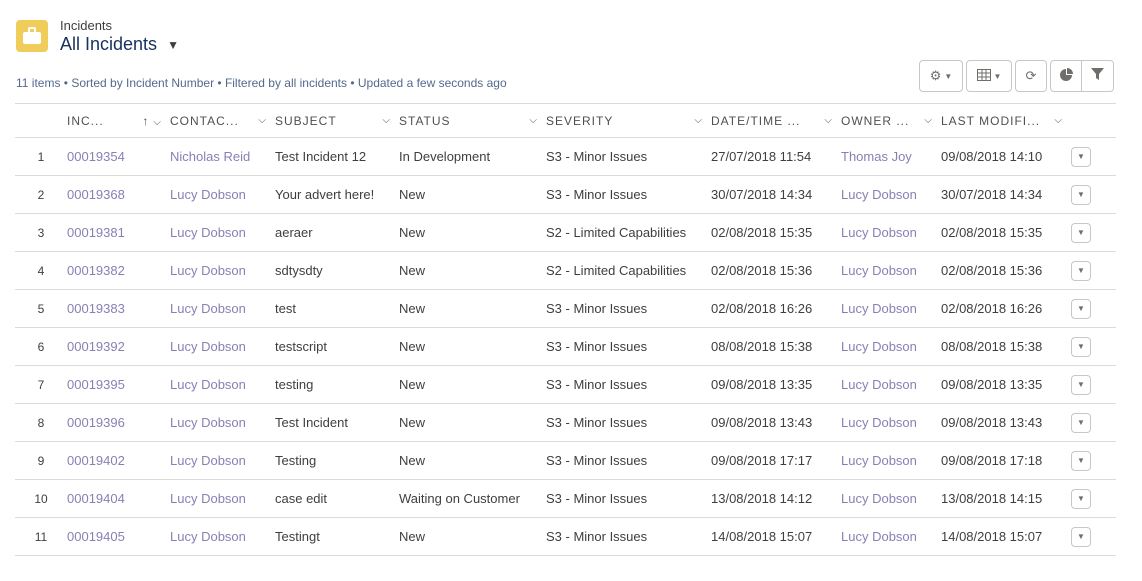 The image size is (1142, 581). I want to click on filter-button, so click(1098, 76).